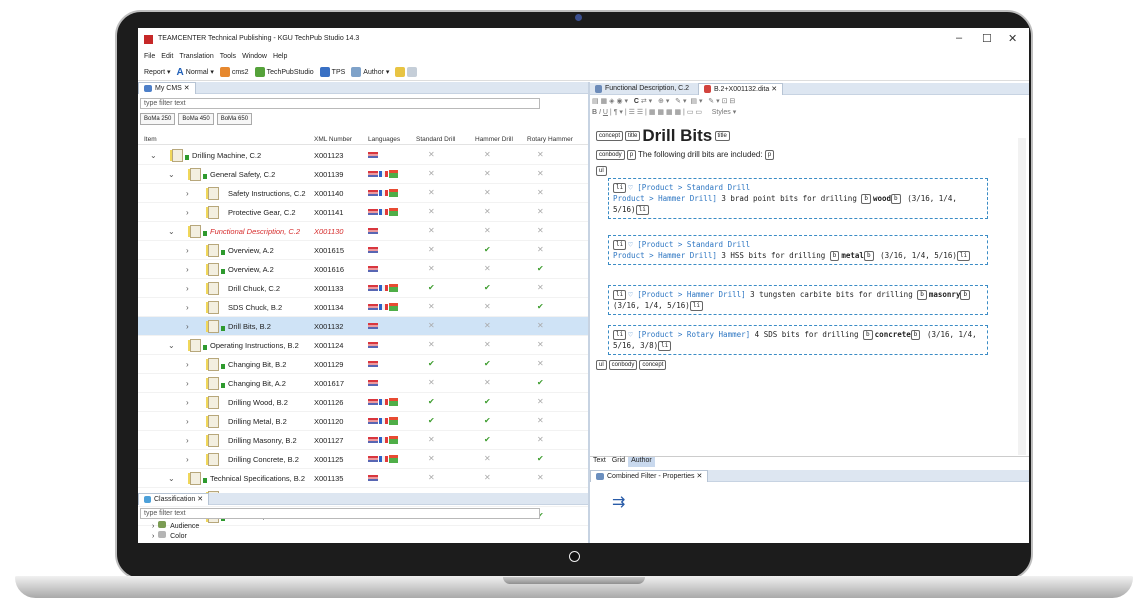 This screenshot has height=602, width=1148. What do you see at coordinates (254, 56) in the screenshot?
I see `menu-window: Window` at bounding box center [254, 56].